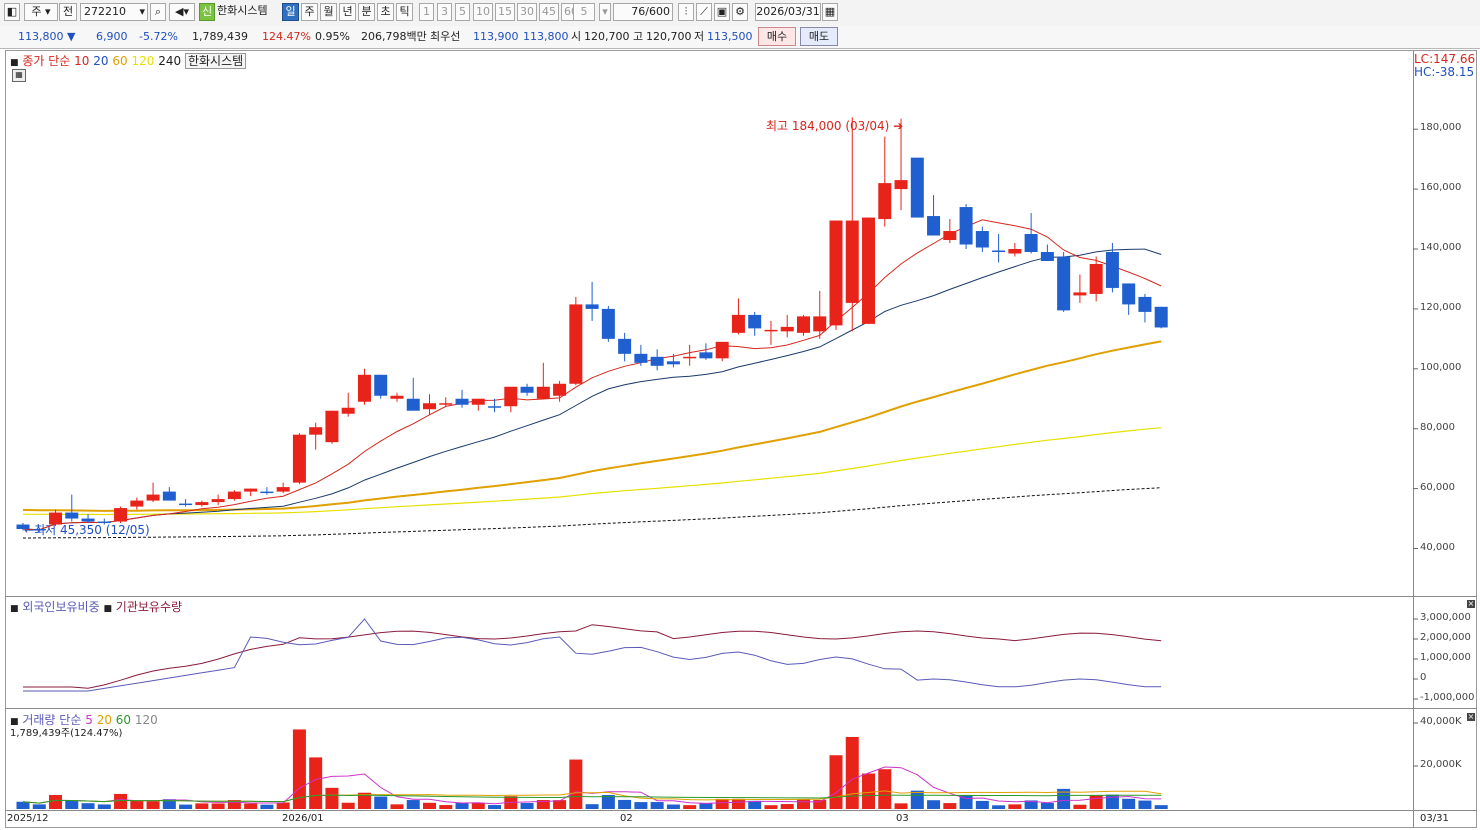 The height and width of the screenshot is (830, 1480). What do you see at coordinates (1441, 247) in the screenshot?
I see `y-tick-label: 140,000` at bounding box center [1441, 247].